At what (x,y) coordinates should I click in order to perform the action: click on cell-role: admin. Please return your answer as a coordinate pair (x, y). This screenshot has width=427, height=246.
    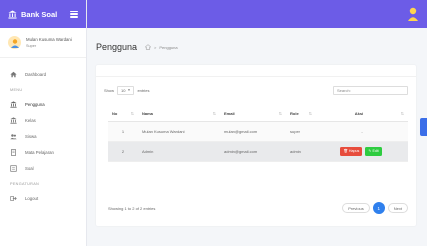
    Looking at the image, I should click on (301, 151).